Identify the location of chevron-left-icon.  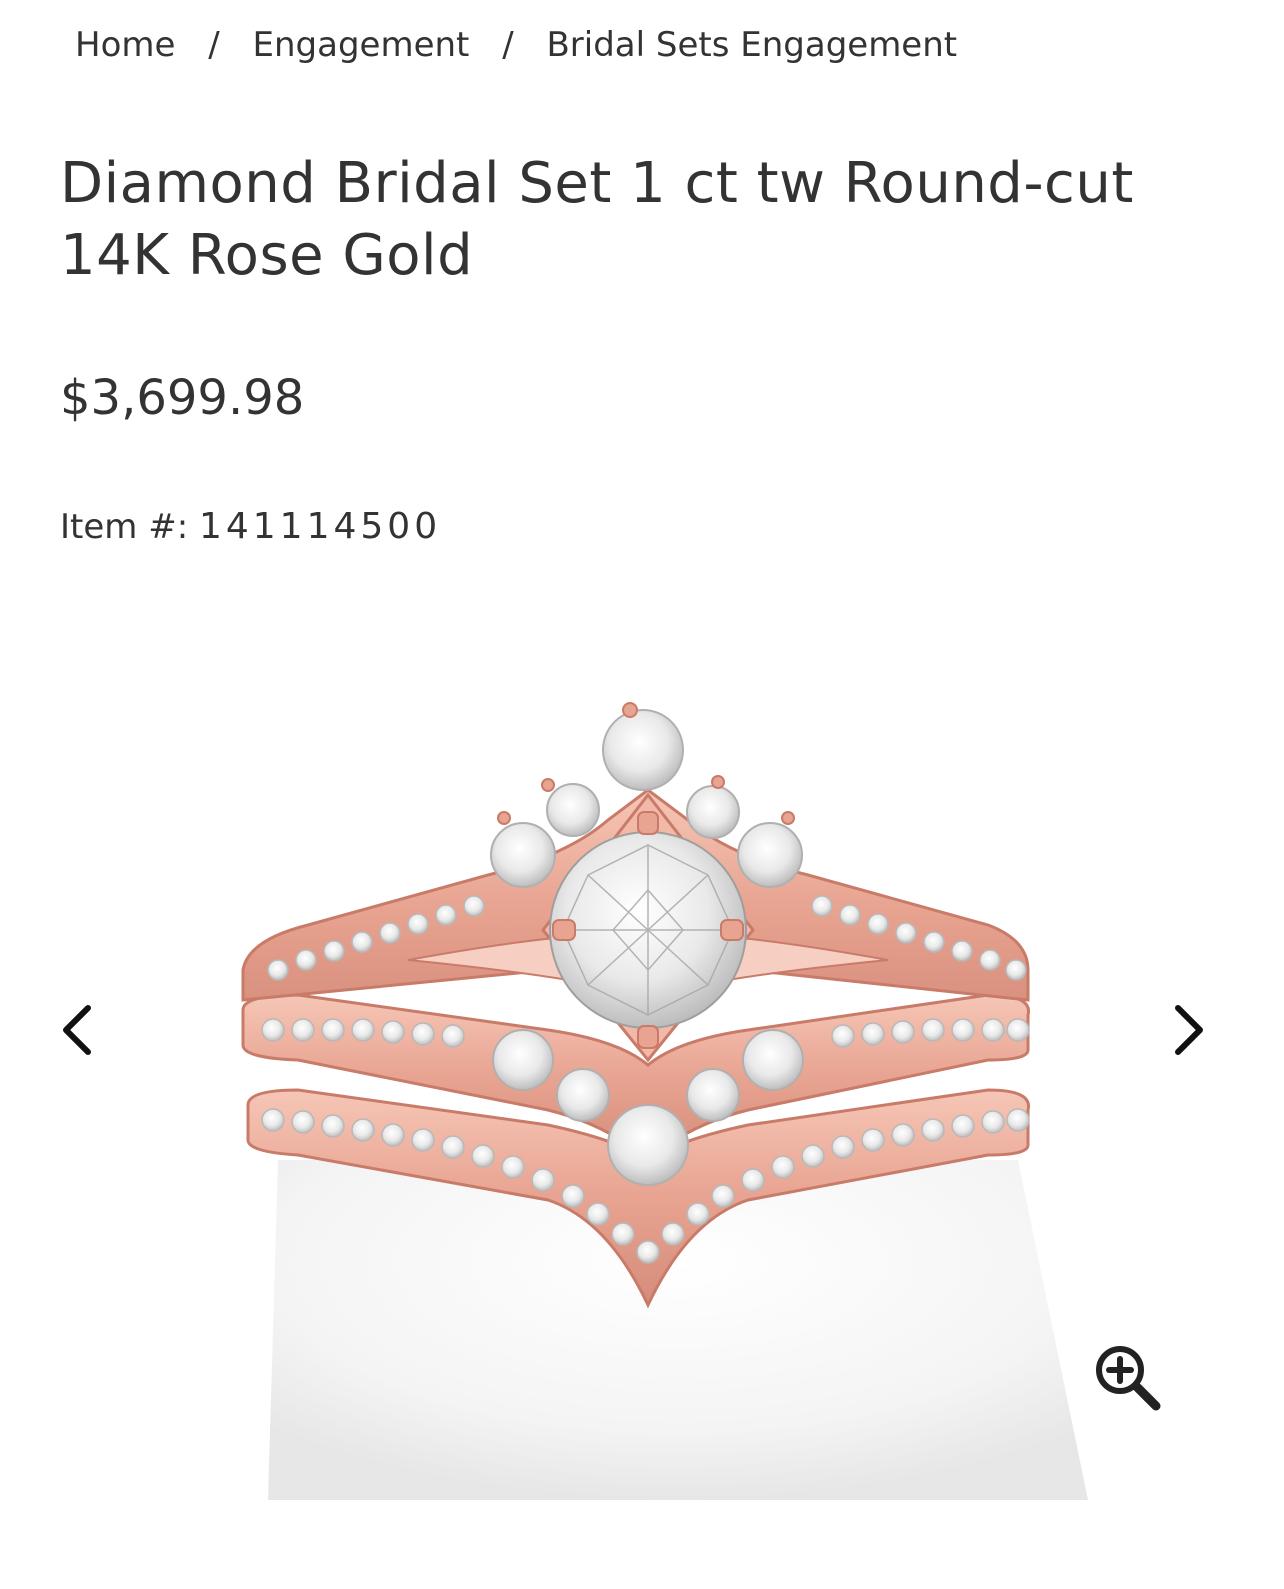
(77, 1030).